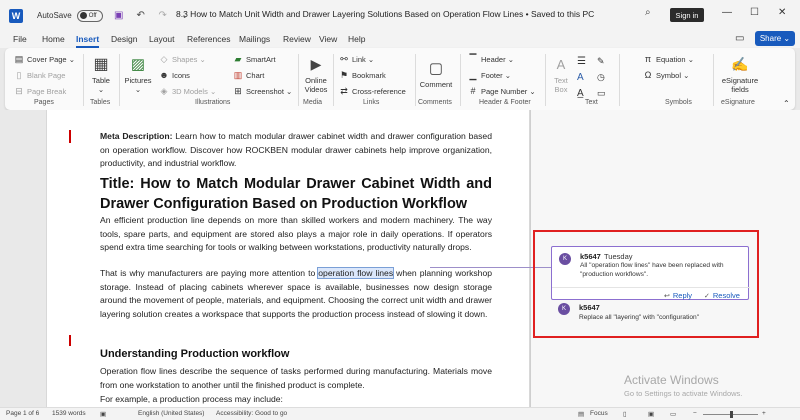  I want to click on share-button: Share ⌄, so click(775, 38).